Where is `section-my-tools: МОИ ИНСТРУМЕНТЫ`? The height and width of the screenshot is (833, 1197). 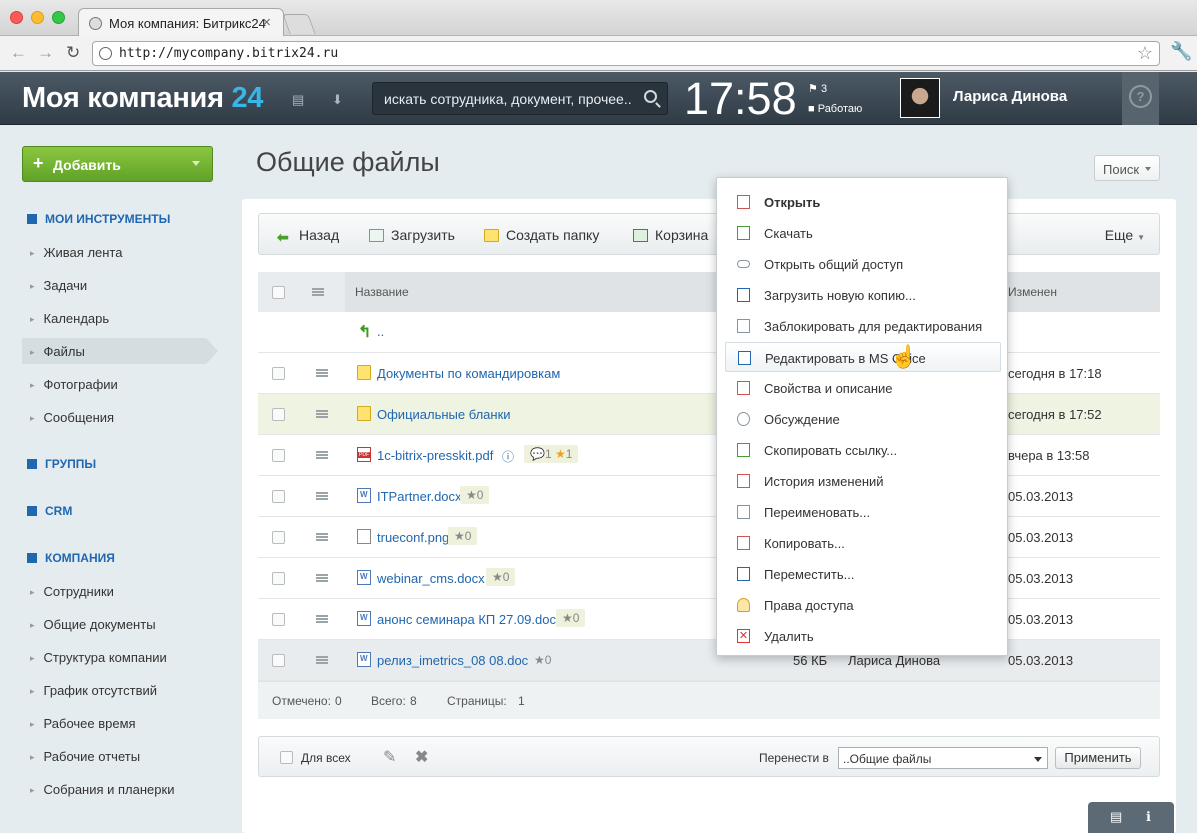 section-my-tools: МОИ ИНСТРУМЕНТЫ is located at coordinates (98, 219).